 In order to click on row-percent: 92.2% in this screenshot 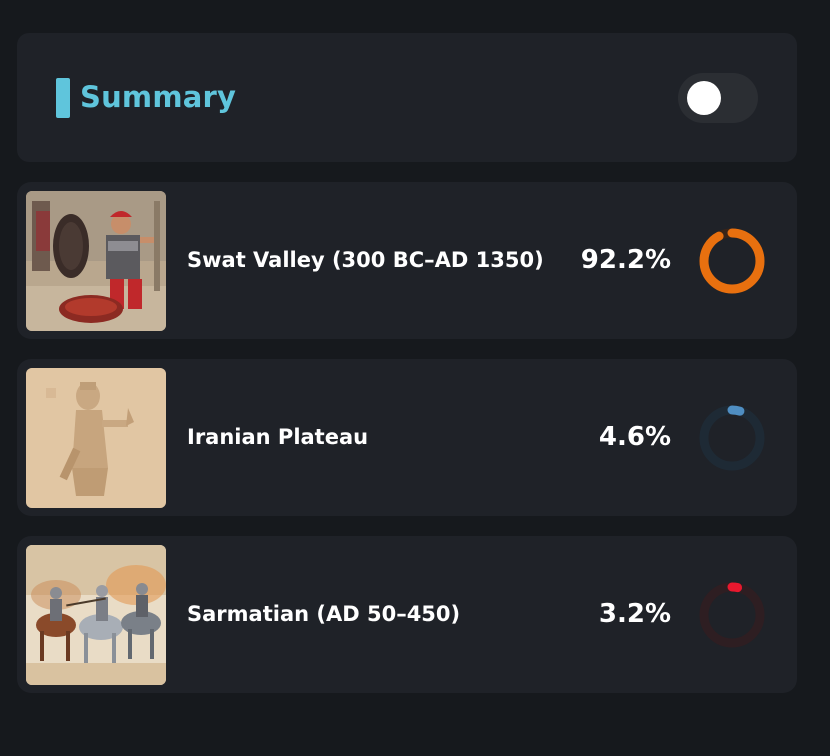, I will do `click(625, 260)`.